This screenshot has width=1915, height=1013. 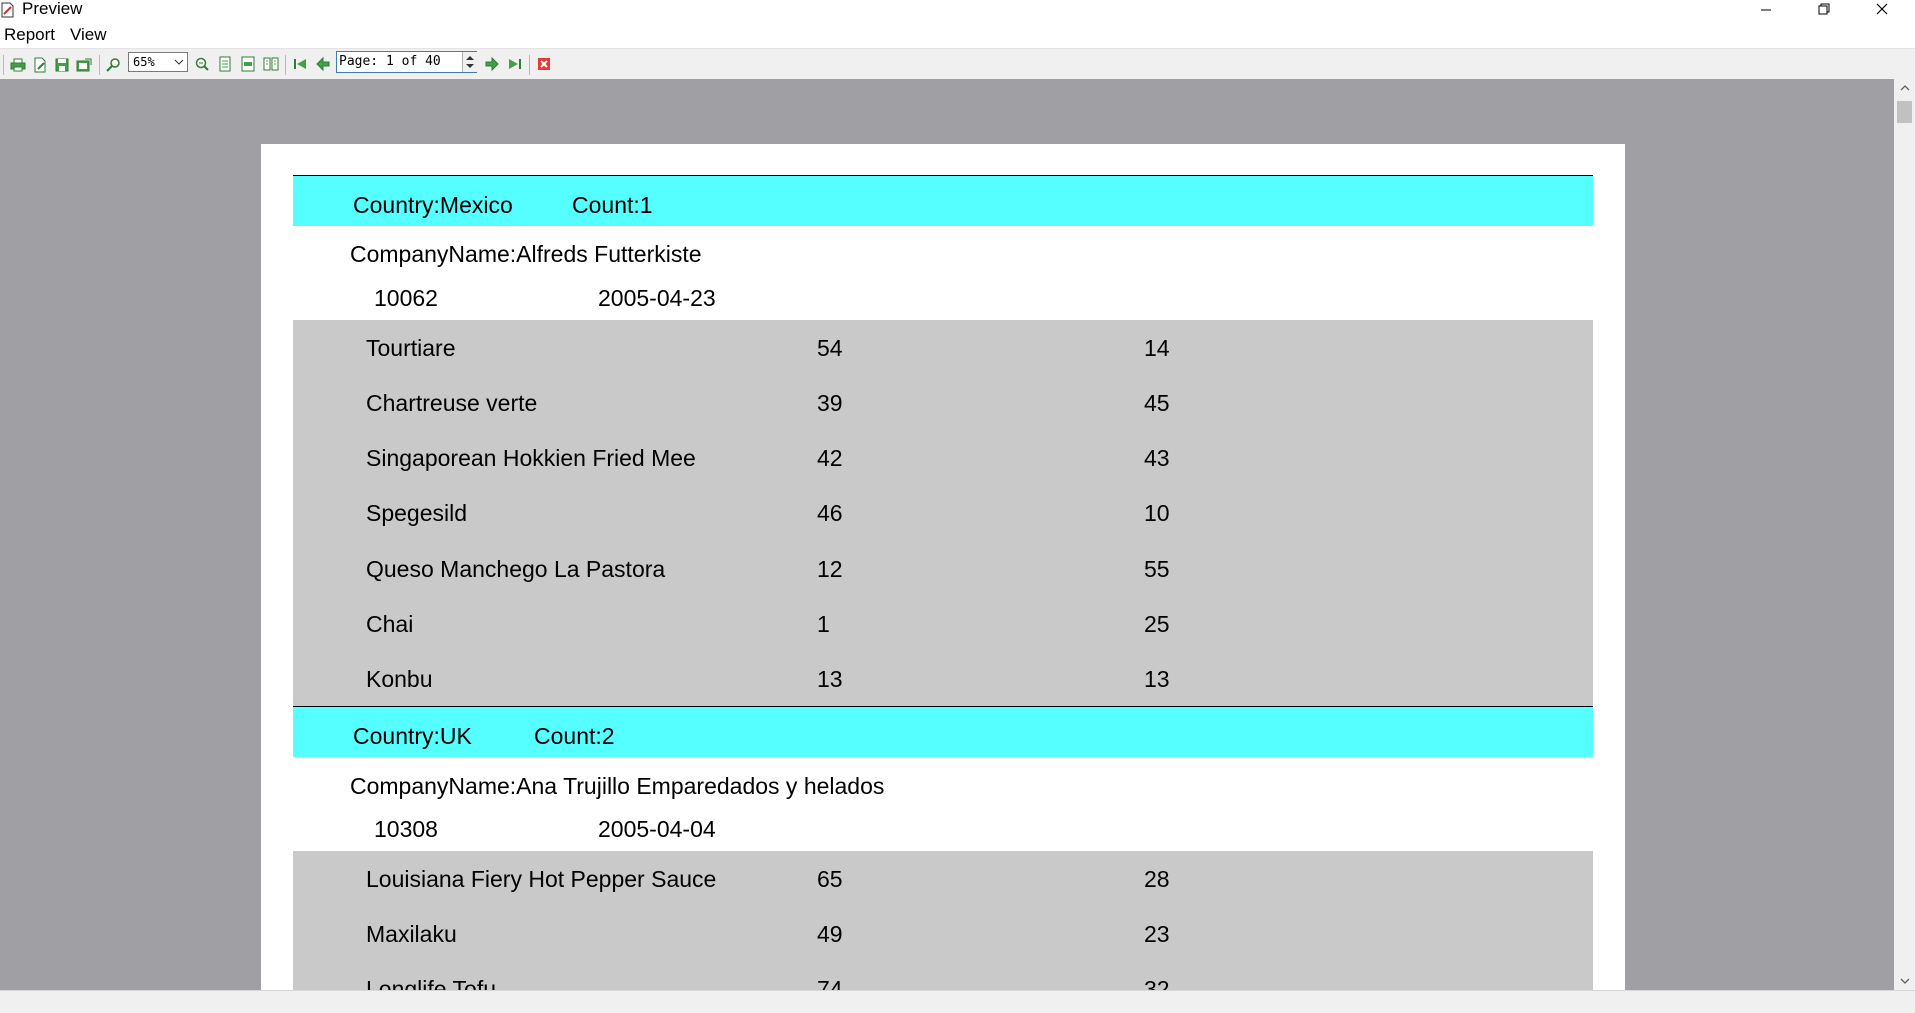 I want to click on product-value-b: 28, so click(x=1157, y=879).